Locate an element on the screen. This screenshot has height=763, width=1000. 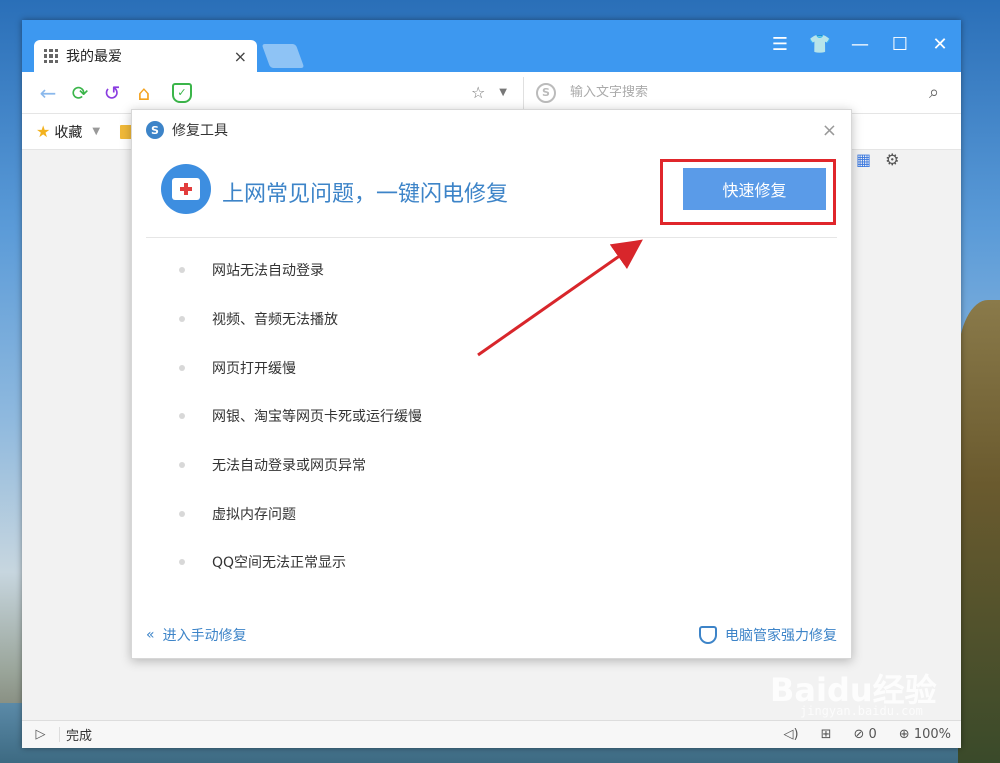
star-icon: ★ is located at coordinates (43, 131).